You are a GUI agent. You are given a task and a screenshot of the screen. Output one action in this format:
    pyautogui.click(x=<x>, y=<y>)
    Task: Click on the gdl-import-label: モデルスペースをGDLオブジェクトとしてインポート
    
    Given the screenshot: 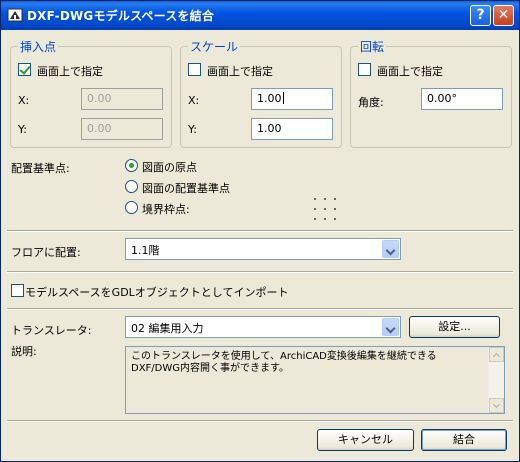 What is the action you would take?
    pyautogui.click(x=157, y=292)
    